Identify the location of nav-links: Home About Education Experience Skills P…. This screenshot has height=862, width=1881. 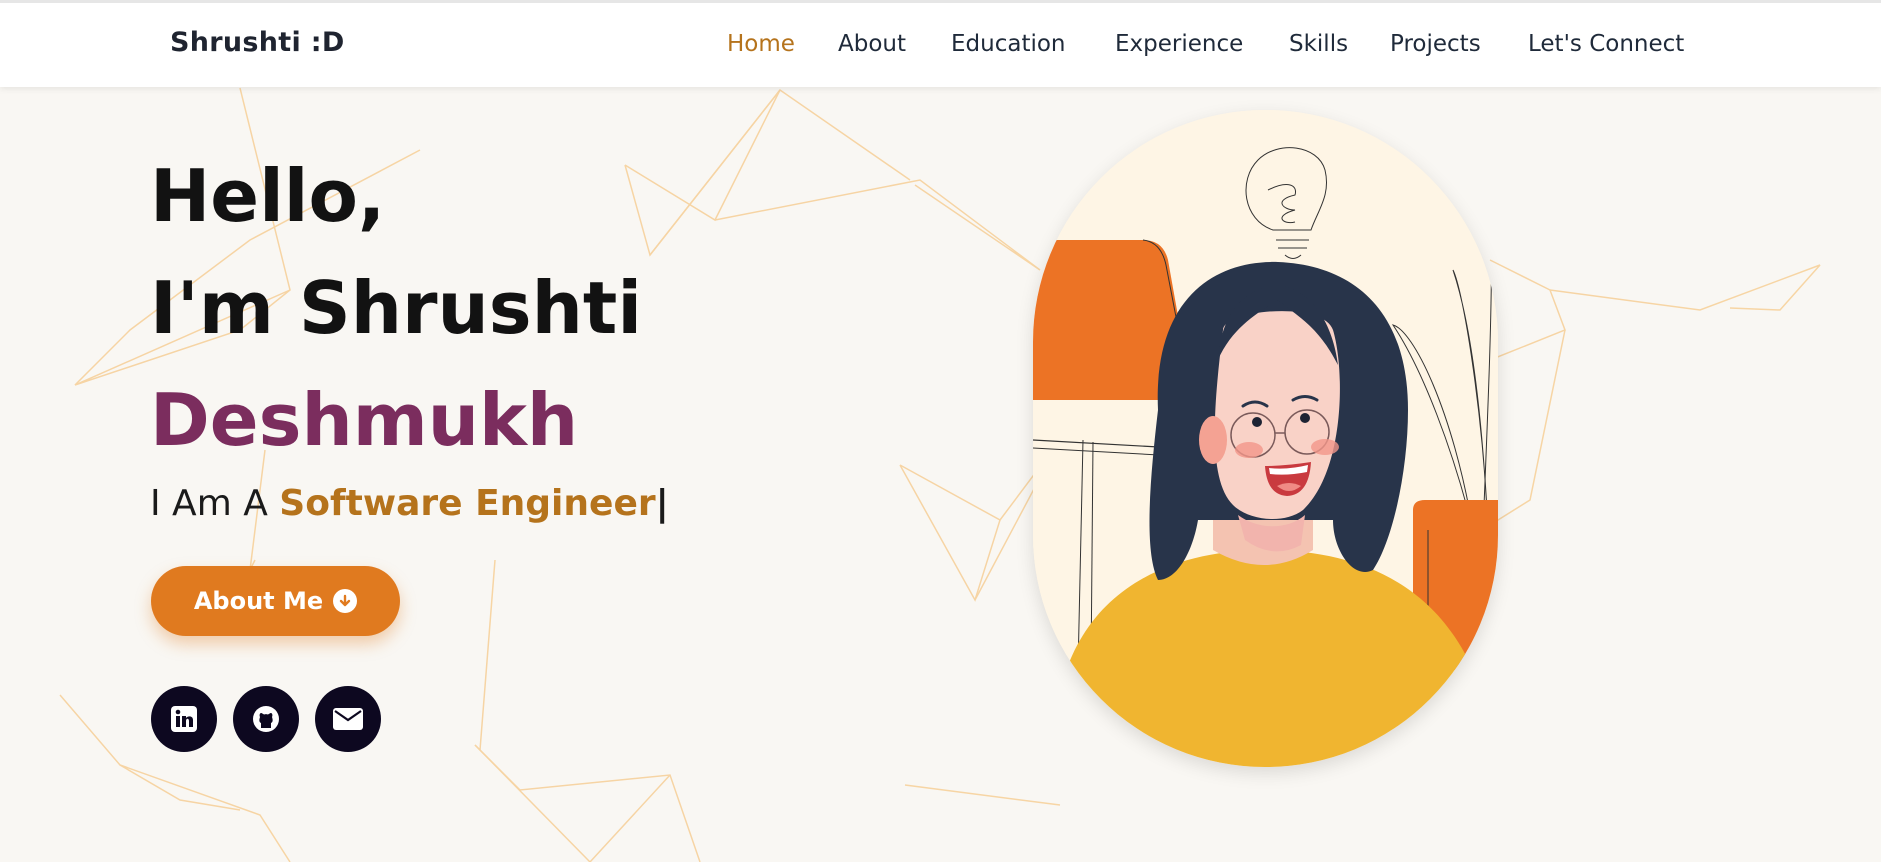
(940, 46).